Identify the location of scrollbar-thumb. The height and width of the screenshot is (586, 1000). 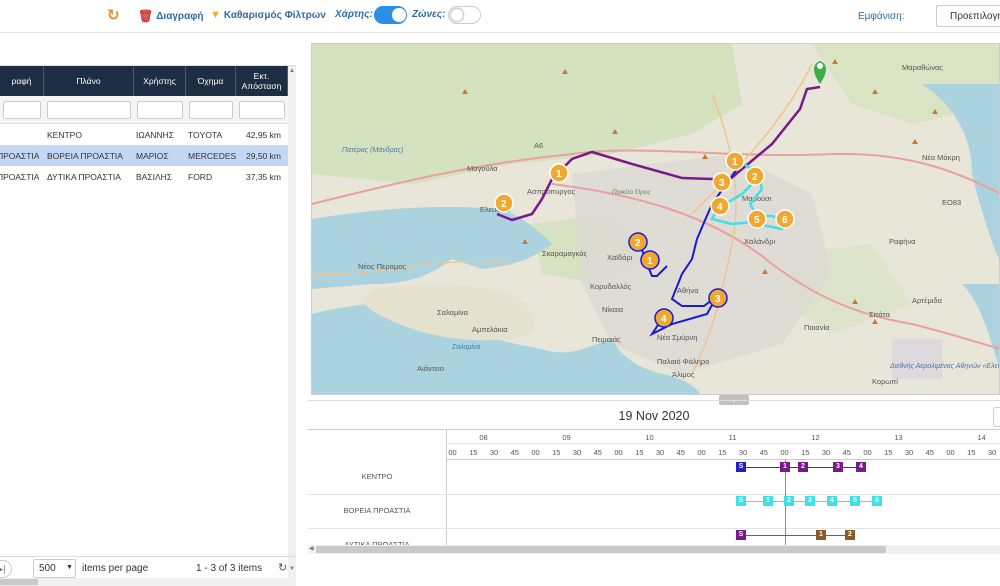
(601, 549).